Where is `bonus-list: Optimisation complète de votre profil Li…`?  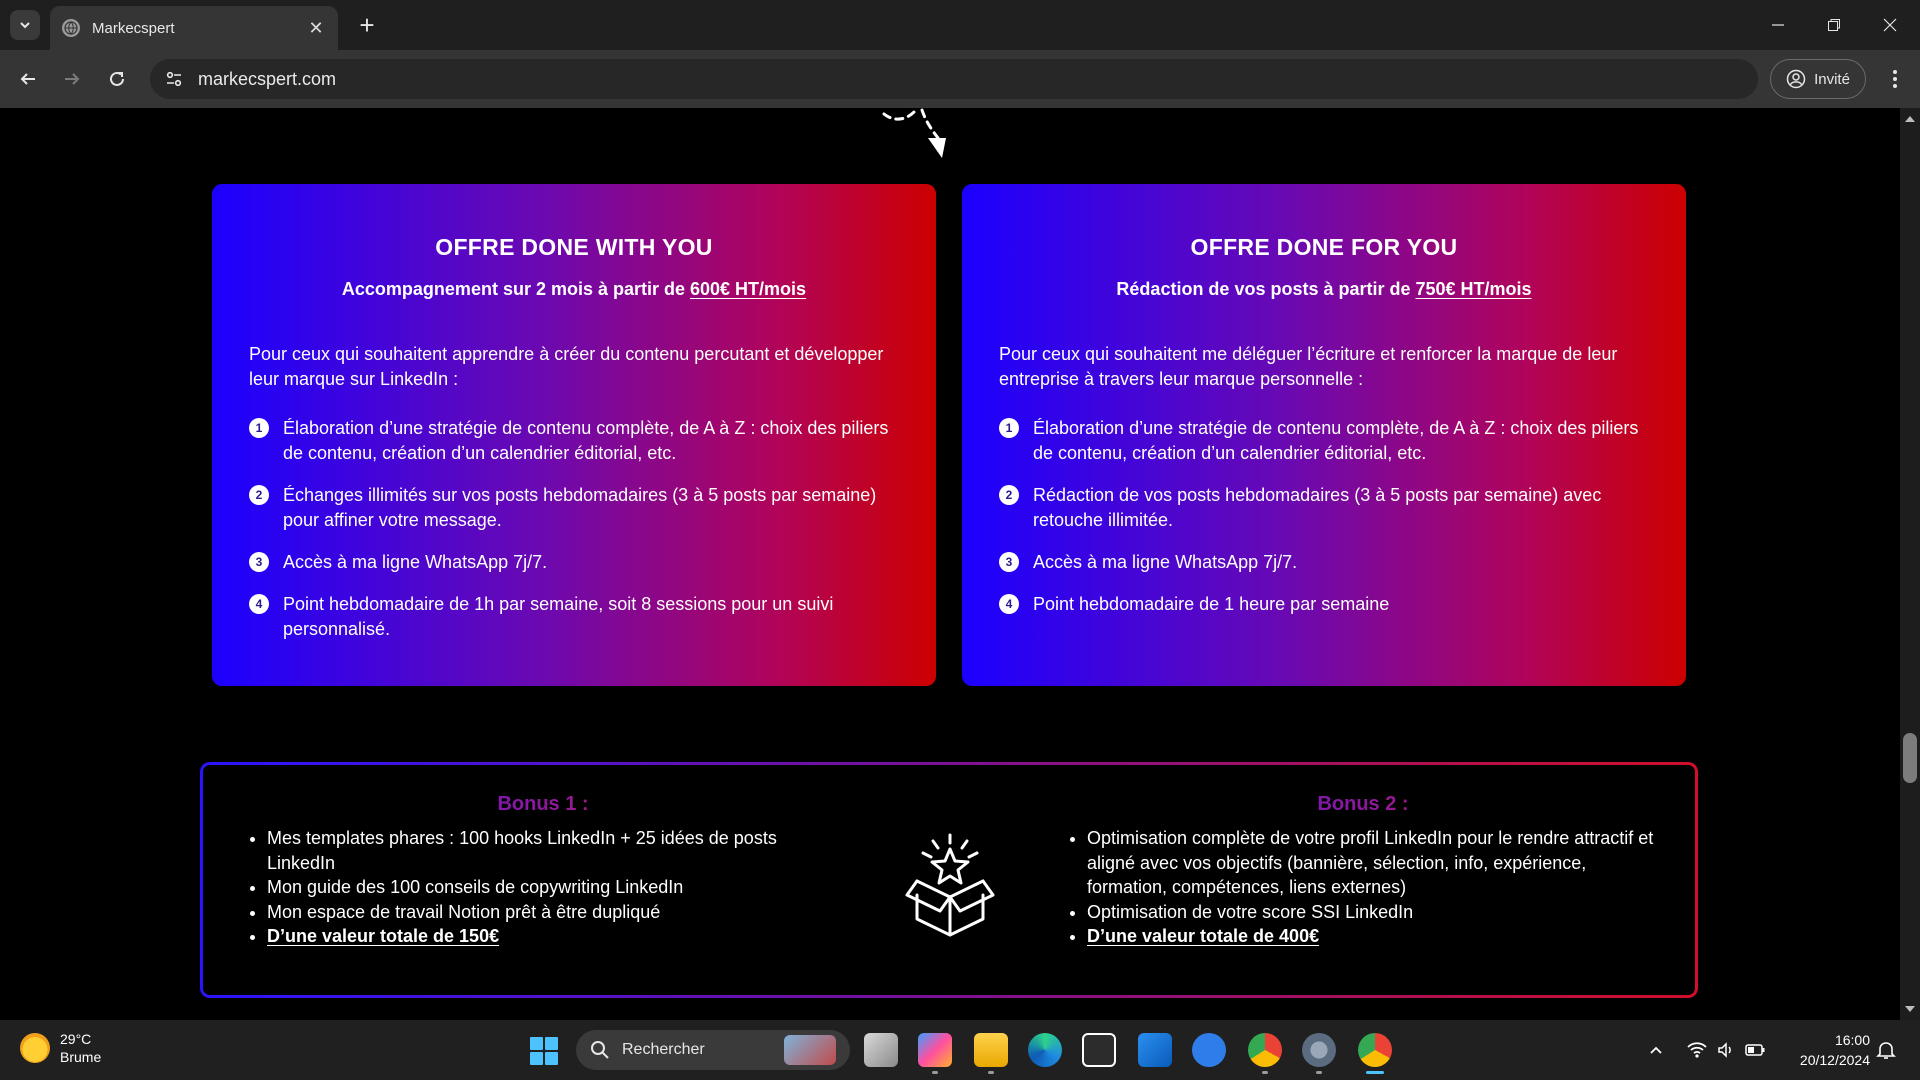
bonus-list: Optimisation complète de votre profil Li… is located at coordinates (1363, 887).